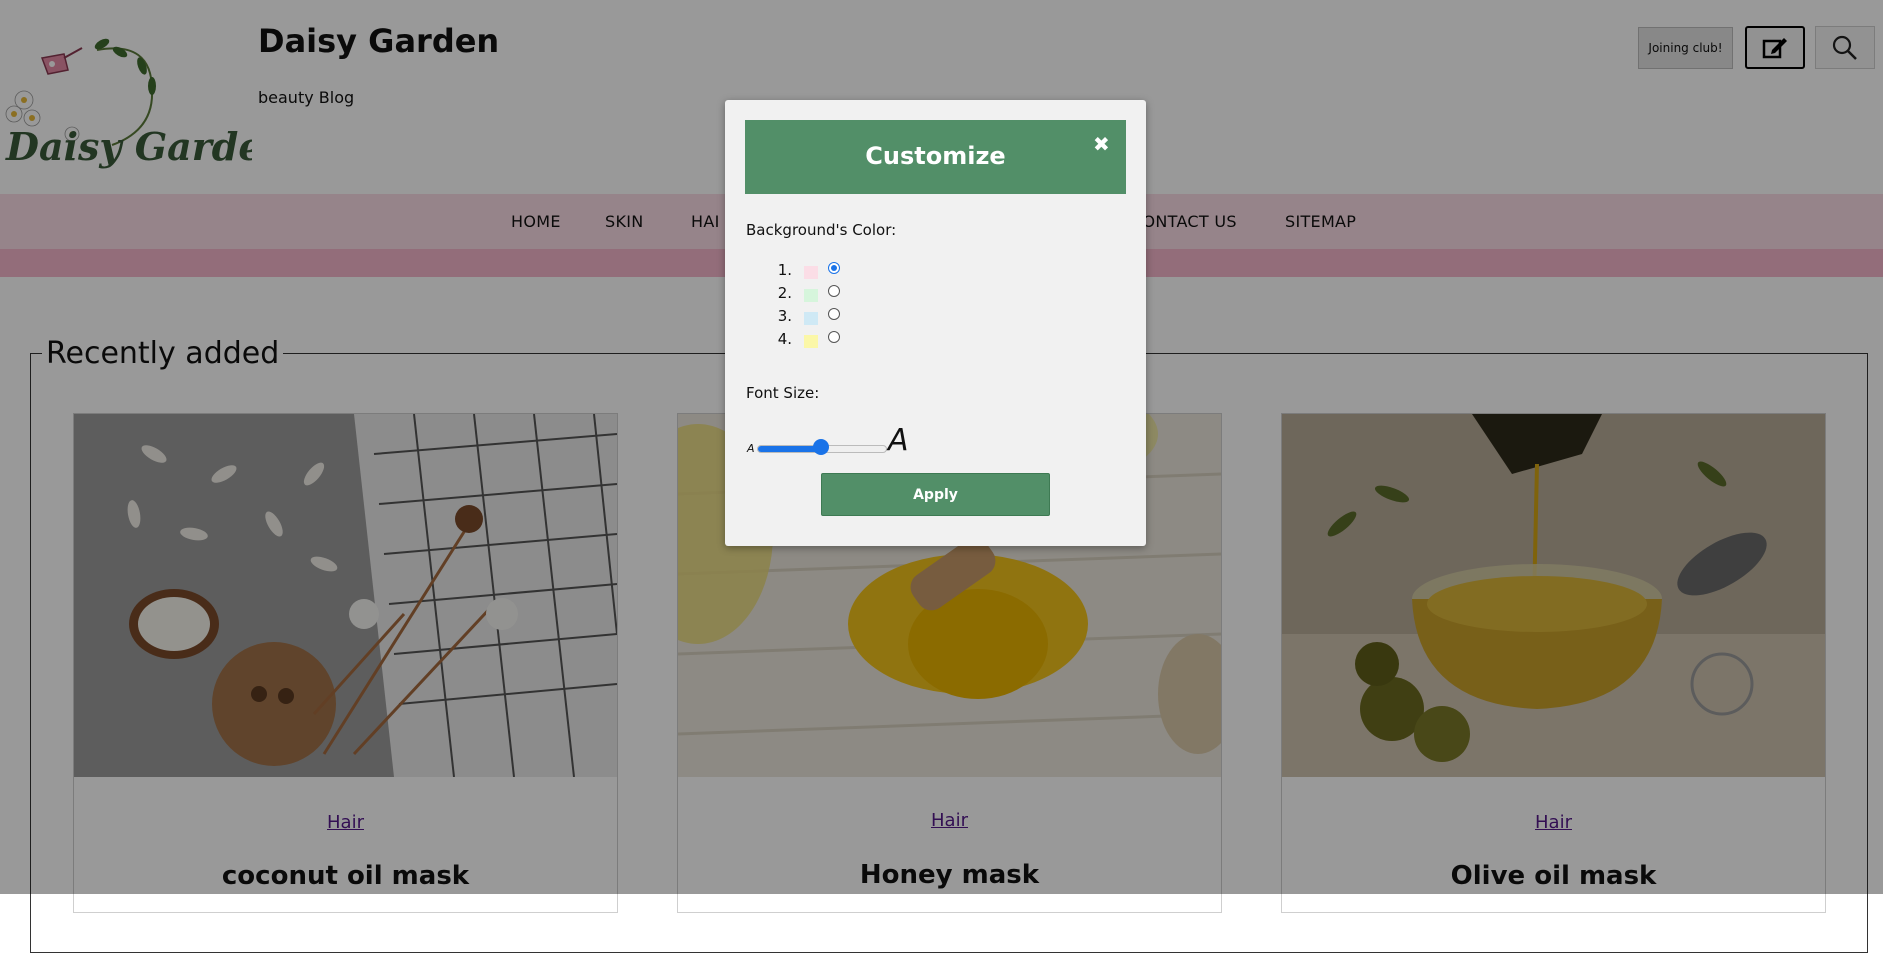  I want to click on font-size-large-label: A, so click(898, 440).